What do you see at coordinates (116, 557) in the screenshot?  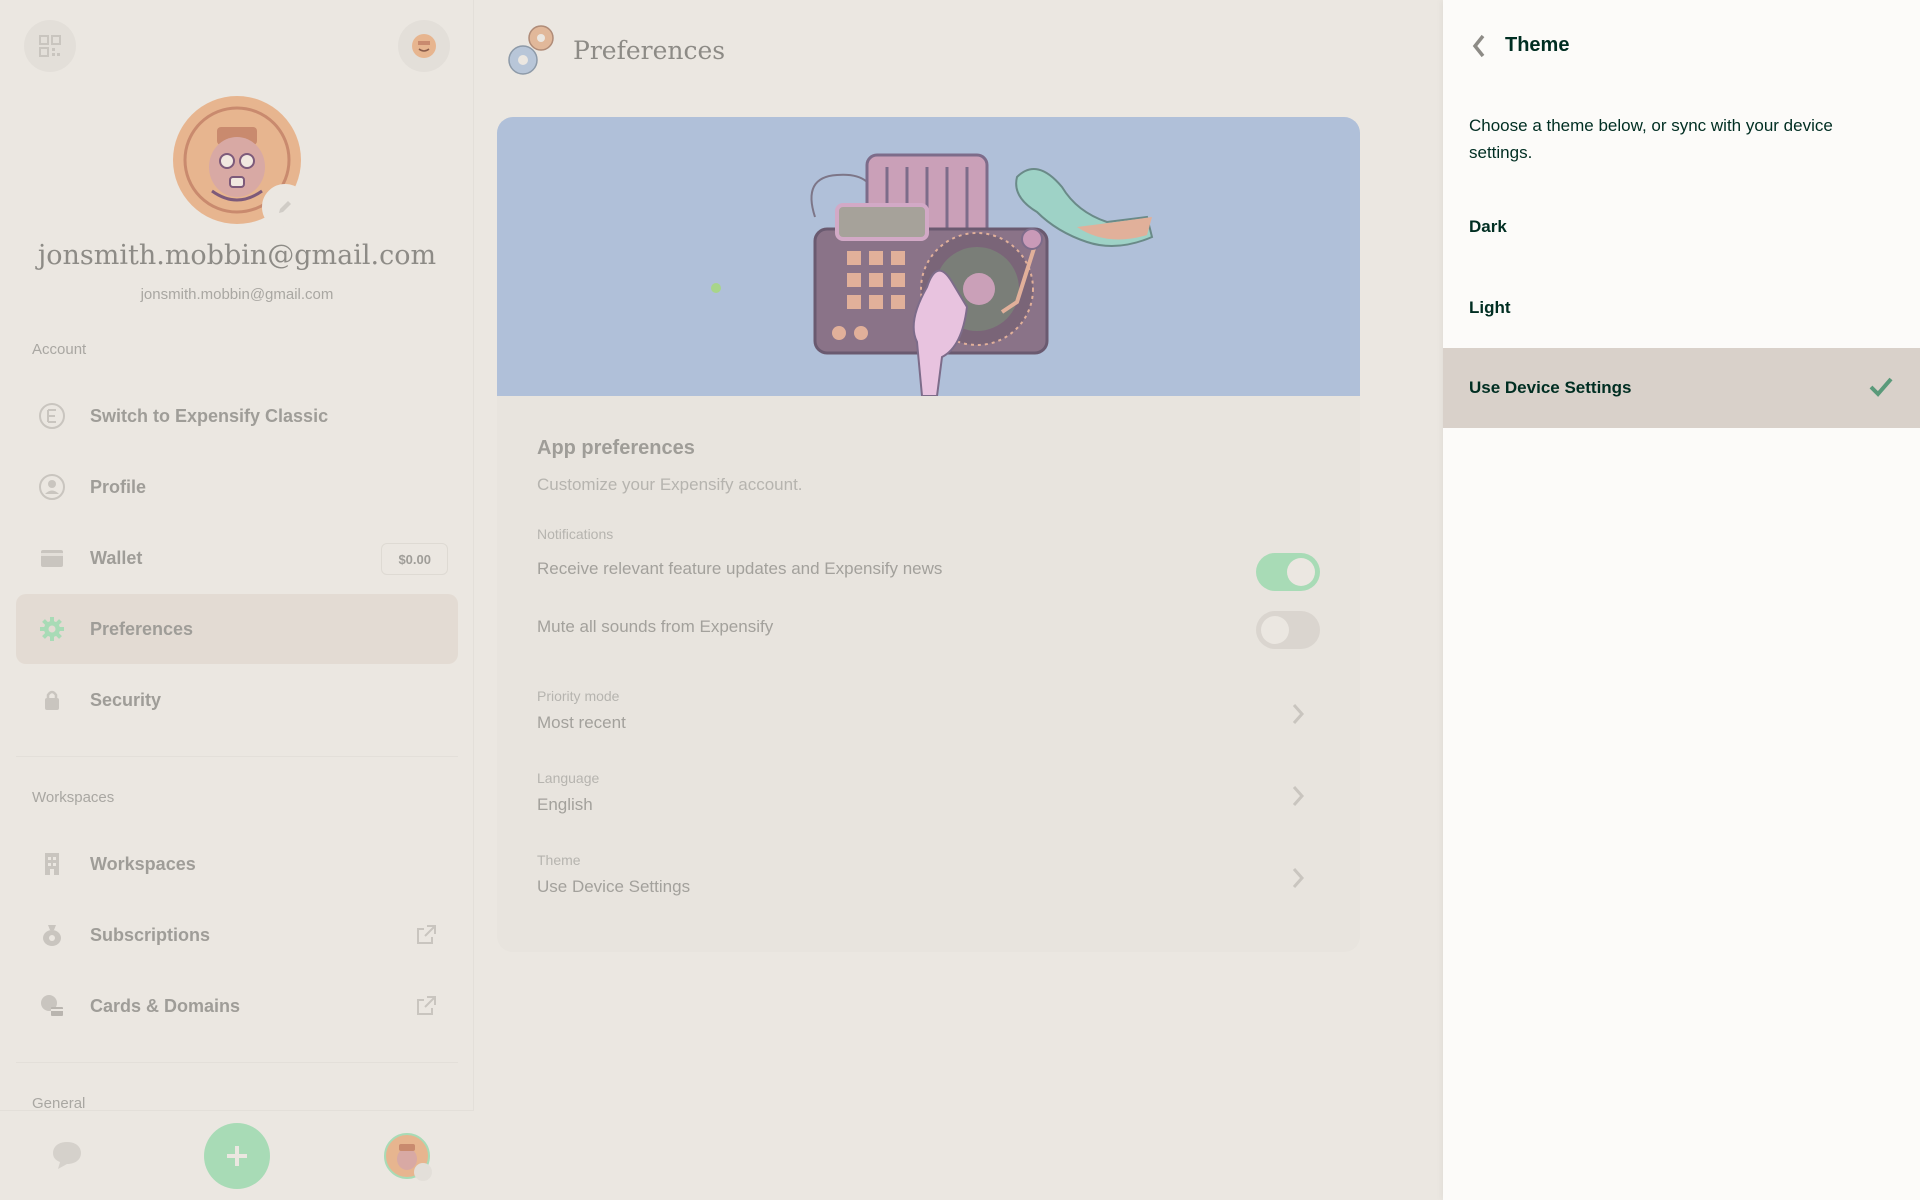 I see `sidebar-item-label: Wallet` at bounding box center [116, 557].